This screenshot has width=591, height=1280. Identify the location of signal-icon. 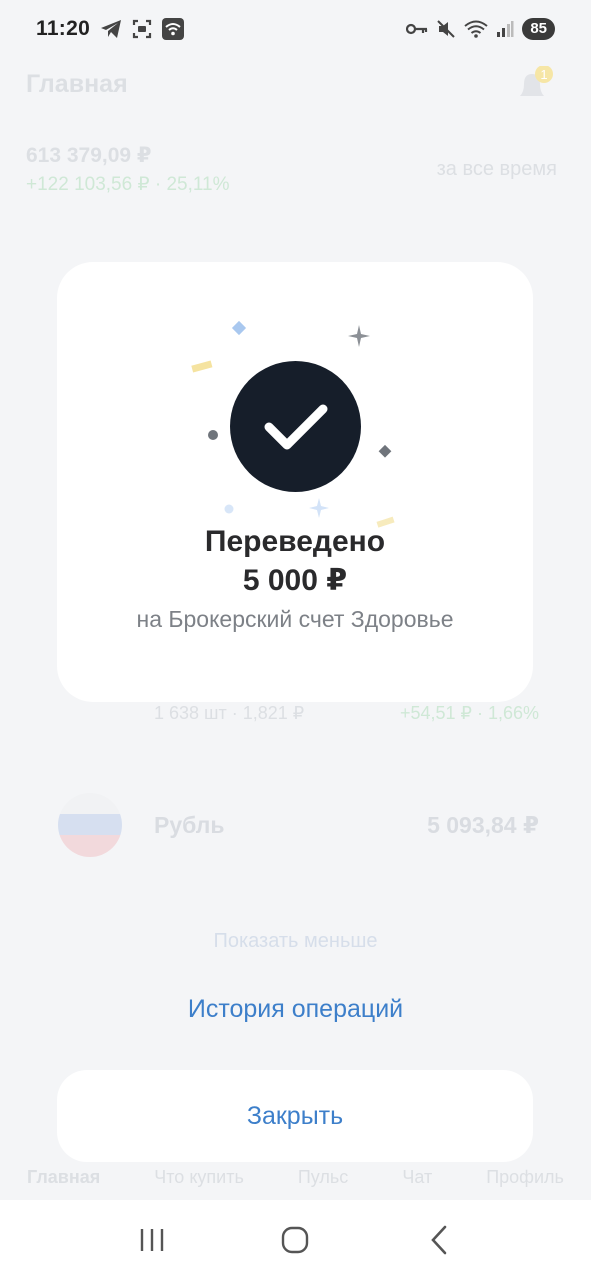
(505, 29).